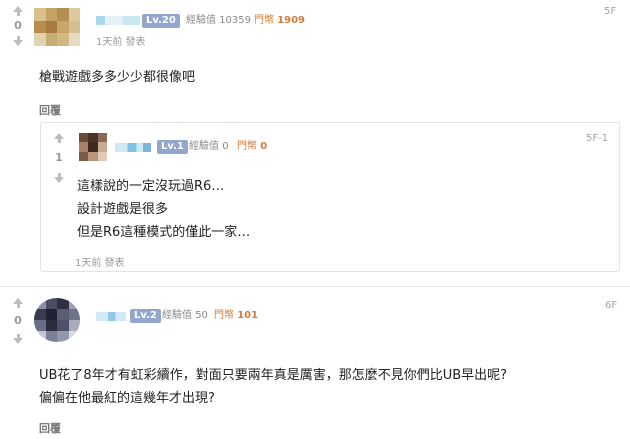  I want to click on exp-value: 10359, so click(235, 20).